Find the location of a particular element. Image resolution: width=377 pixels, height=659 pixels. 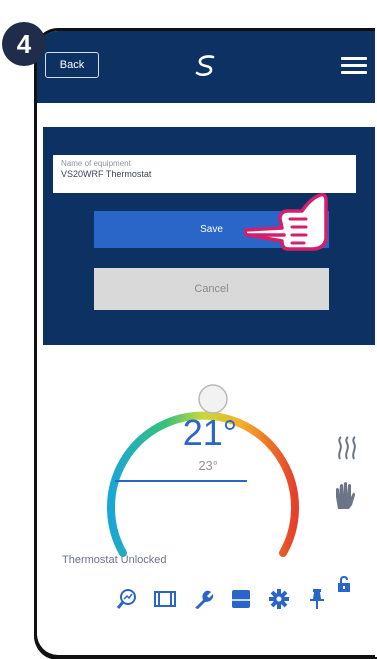

lock-status-text: Thermostat Unlocked is located at coordinates (114, 560).